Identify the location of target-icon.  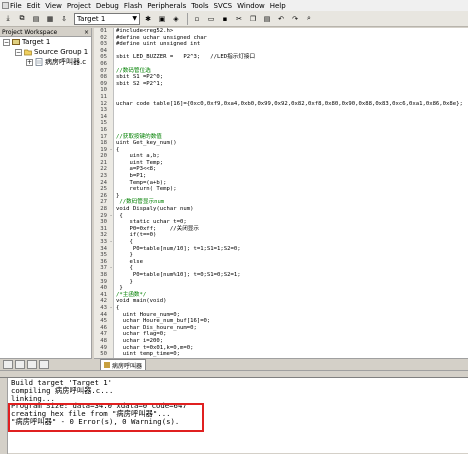
(16, 42).